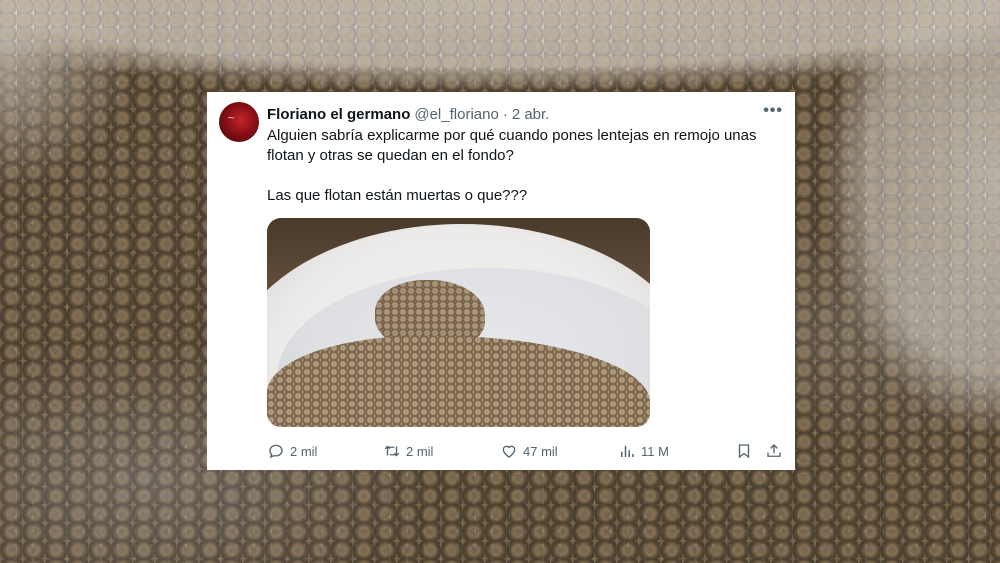  Describe the element at coordinates (627, 451) in the screenshot. I see `views-icon` at that location.